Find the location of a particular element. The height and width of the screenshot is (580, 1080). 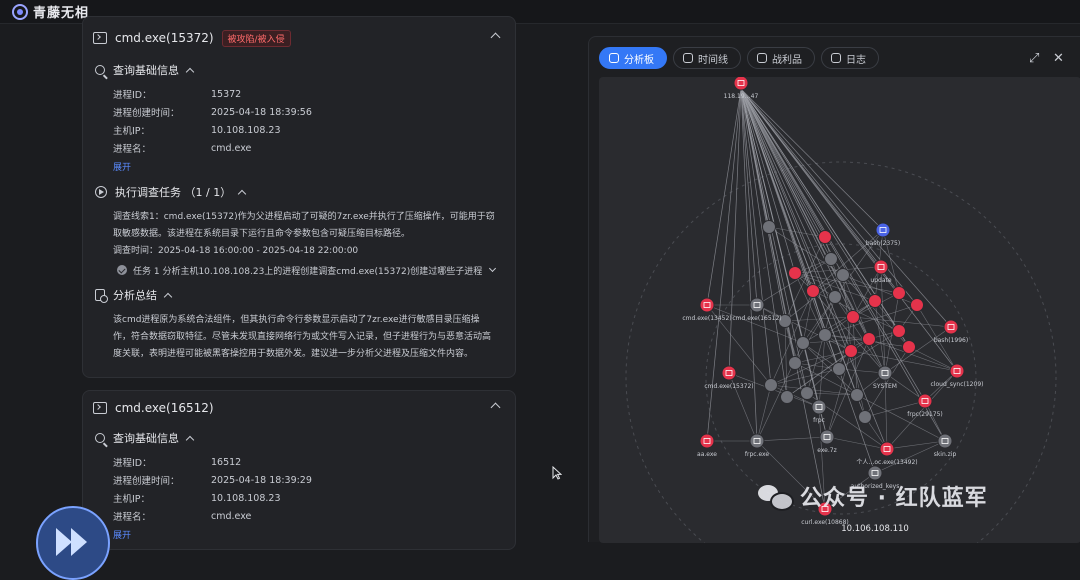

graph-node-frpcexe: frpc.exe is located at coordinates (757, 445).